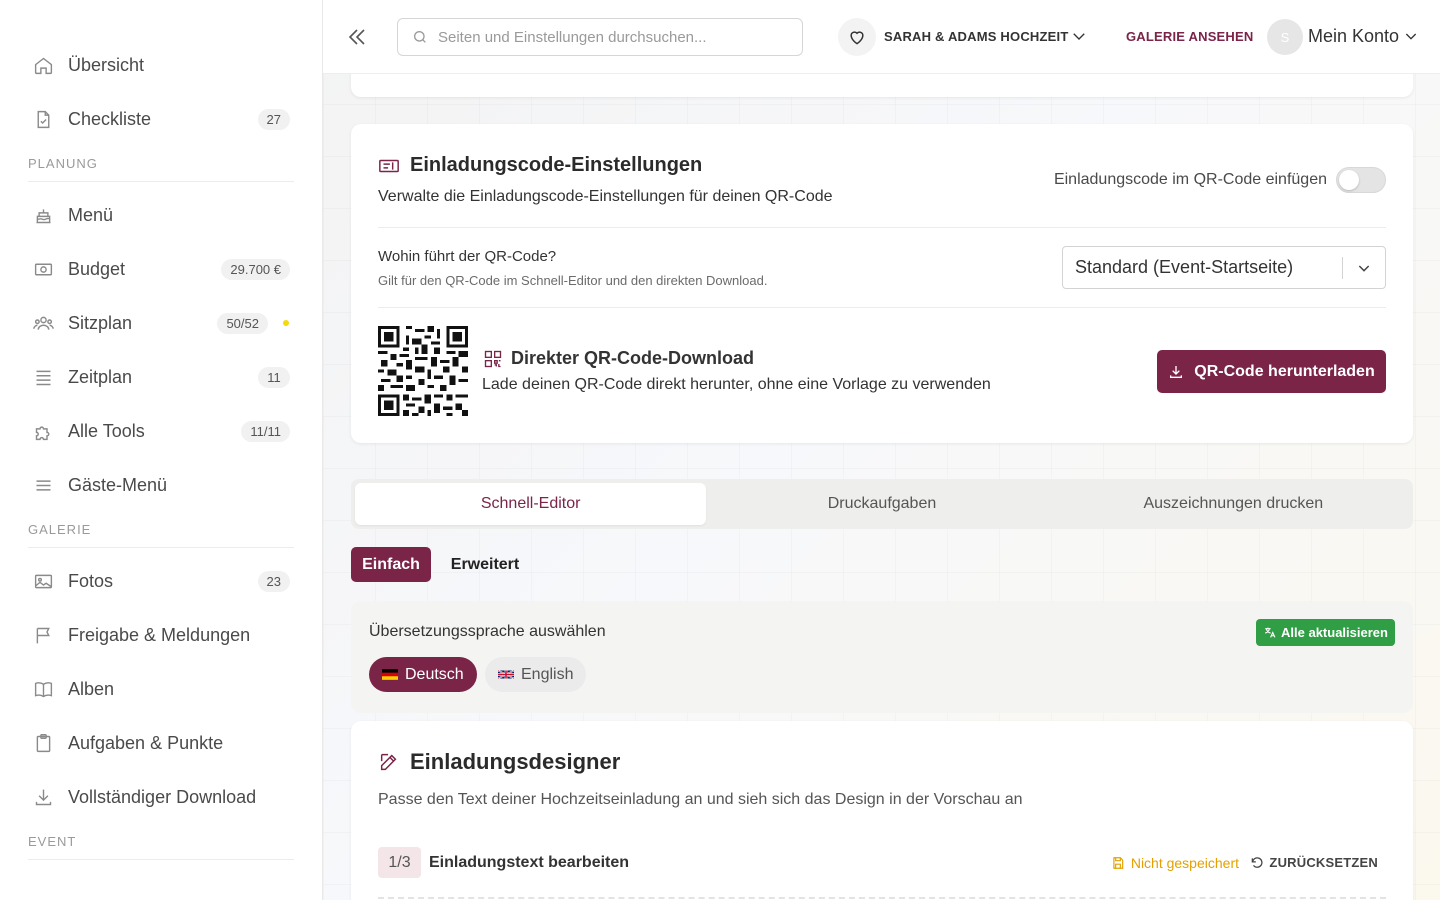 Image resolution: width=1440 pixels, height=900 pixels. What do you see at coordinates (43, 323) in the screenshot?
I see `users-icon` at bounding box center [43, 323].